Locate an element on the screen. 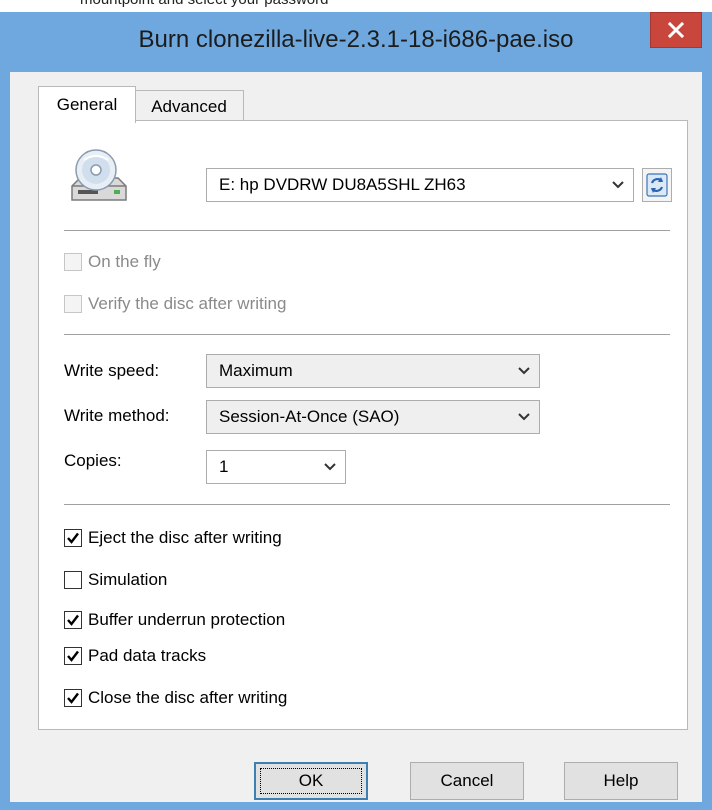 This screenshot has width=712, height=810. buffer-underrun-label: Buffer underrun protection is located at coordinates (187, 619).